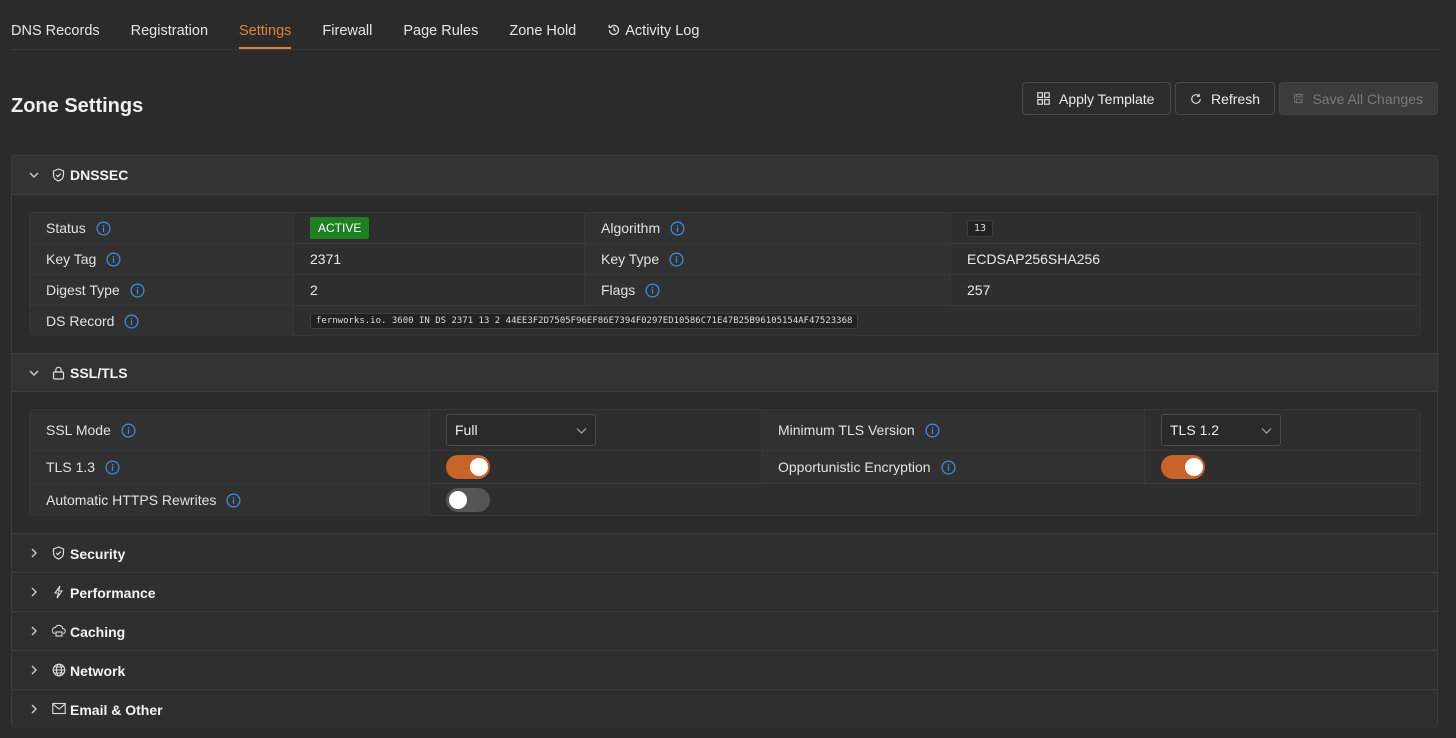  I want to click on tab-page-rules: Page Rules, so click(440, 25).